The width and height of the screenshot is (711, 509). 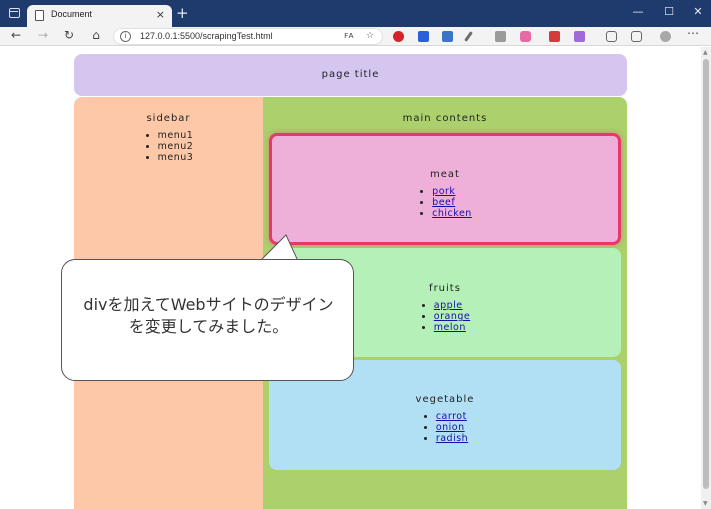 I want to click on scroll-up-icon: ▲, so click(x=705, y=52).